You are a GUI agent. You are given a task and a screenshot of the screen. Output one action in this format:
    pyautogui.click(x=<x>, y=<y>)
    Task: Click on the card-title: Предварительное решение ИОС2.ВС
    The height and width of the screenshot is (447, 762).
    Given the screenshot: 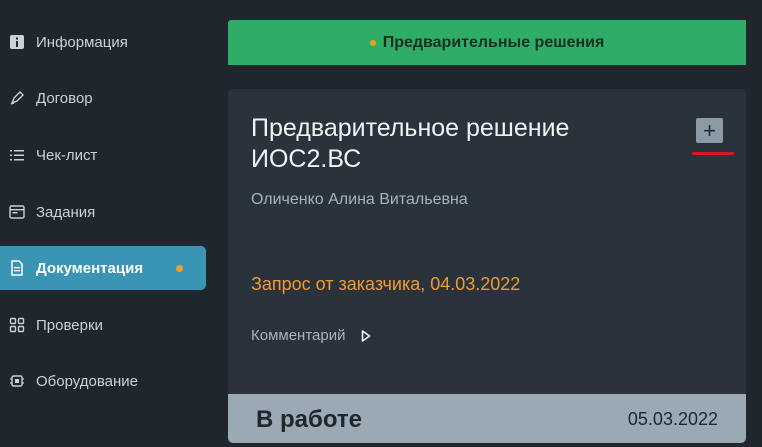 What is the action you would take?
    pyautogui.click(x=410, y=143)
    